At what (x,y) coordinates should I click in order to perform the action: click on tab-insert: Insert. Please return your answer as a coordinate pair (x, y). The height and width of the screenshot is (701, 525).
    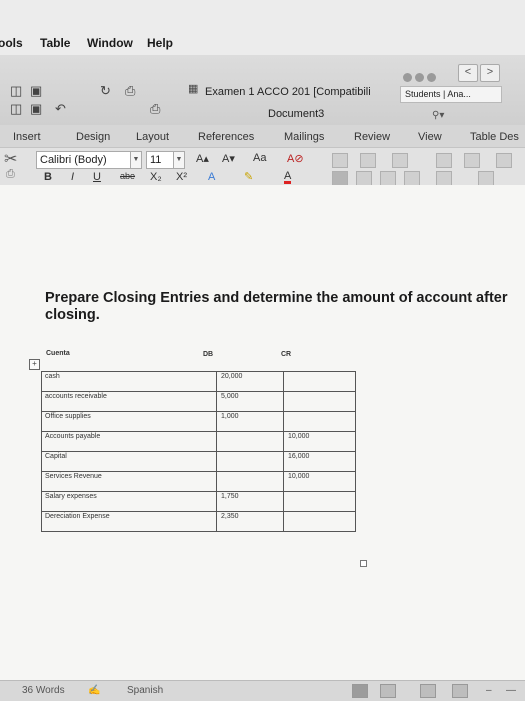
    Looking at the image, I should click on (27, 137).